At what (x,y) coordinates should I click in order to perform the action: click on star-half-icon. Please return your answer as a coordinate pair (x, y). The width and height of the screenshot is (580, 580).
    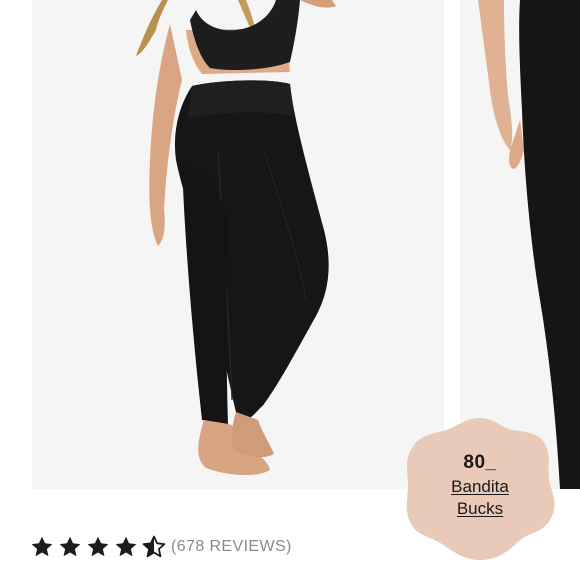
    Looking at the image, I should click on (154, 546).